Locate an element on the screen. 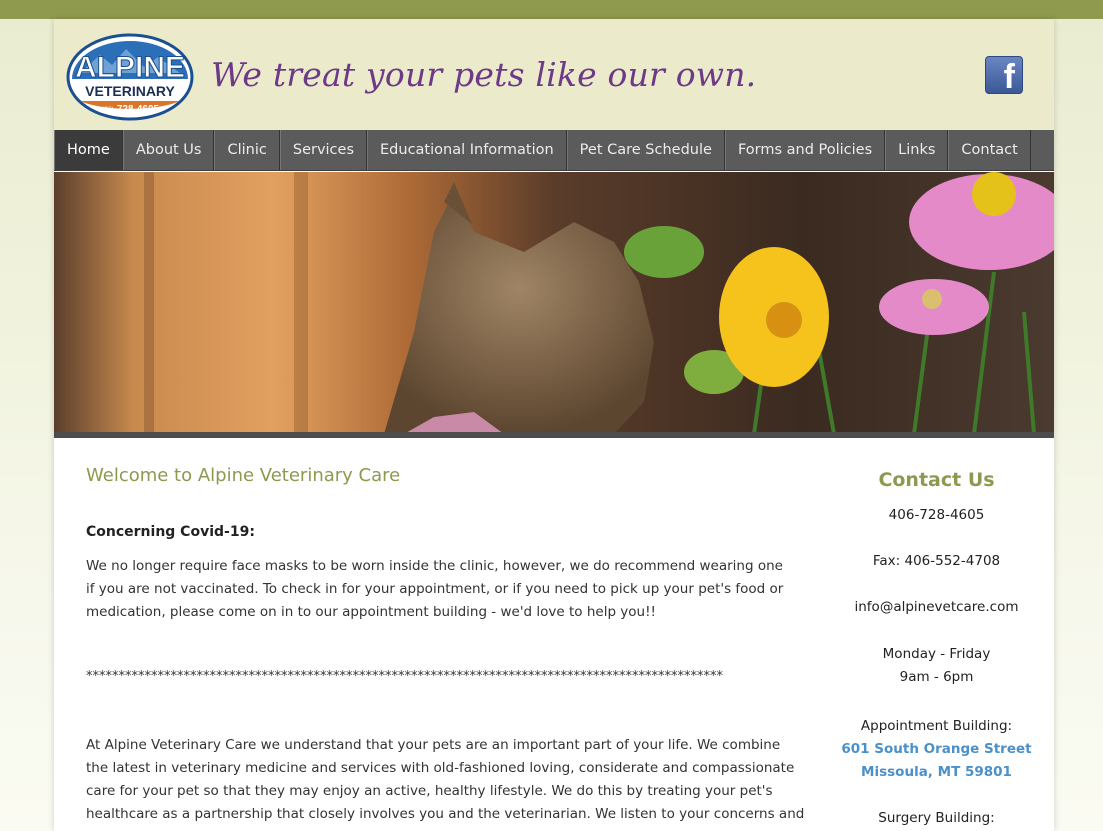  surgery-building-label: Surgery Building: is located at coordinates (936, 818).